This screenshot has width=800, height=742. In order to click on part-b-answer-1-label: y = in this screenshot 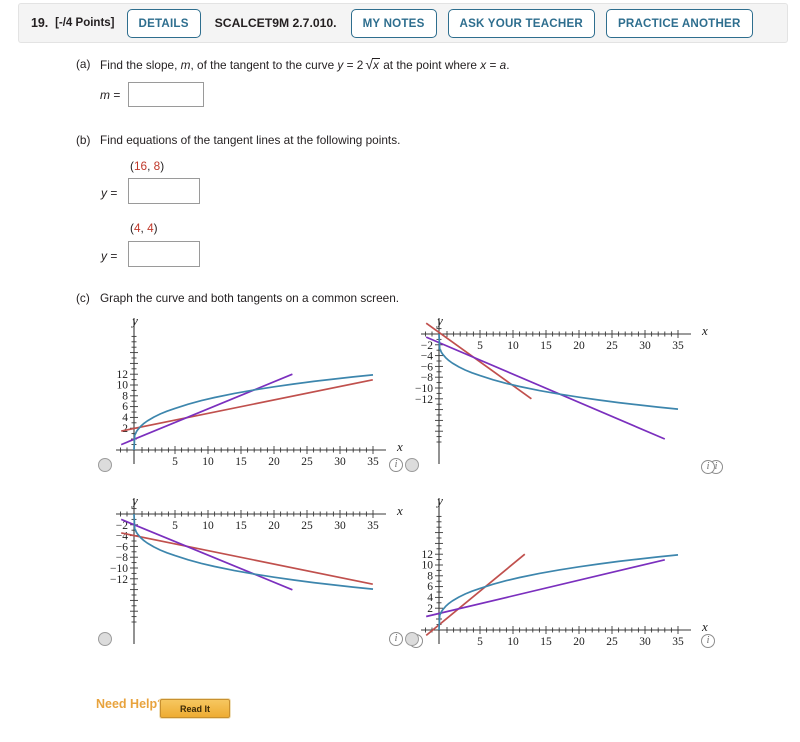, I will do `click(109, 193)`.